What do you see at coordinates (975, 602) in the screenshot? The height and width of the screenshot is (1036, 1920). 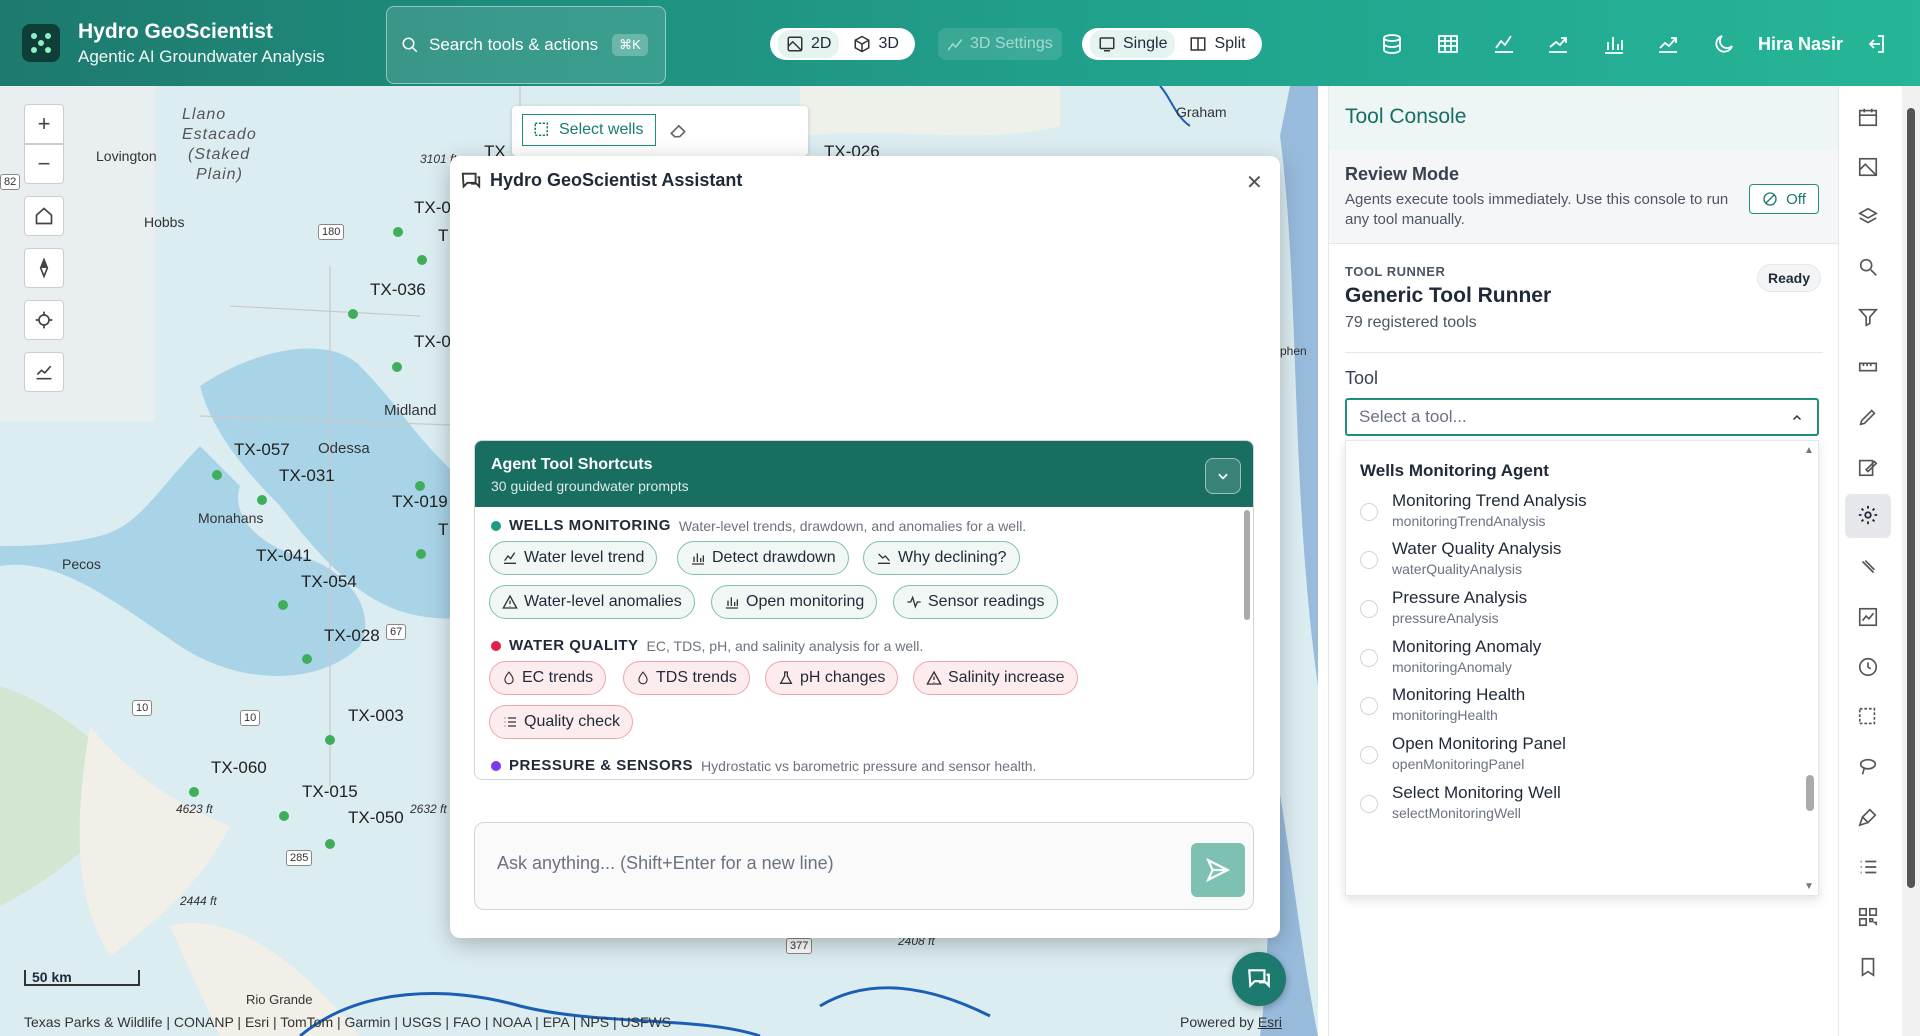 I see `shortcut-chip: Sensor readings` at bounding box center [975, 602].